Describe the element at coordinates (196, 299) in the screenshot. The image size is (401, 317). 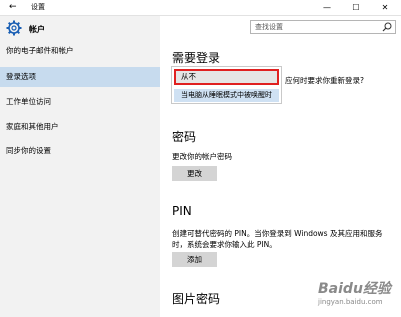
I see `picture-password-title: 图片密码` at that location.